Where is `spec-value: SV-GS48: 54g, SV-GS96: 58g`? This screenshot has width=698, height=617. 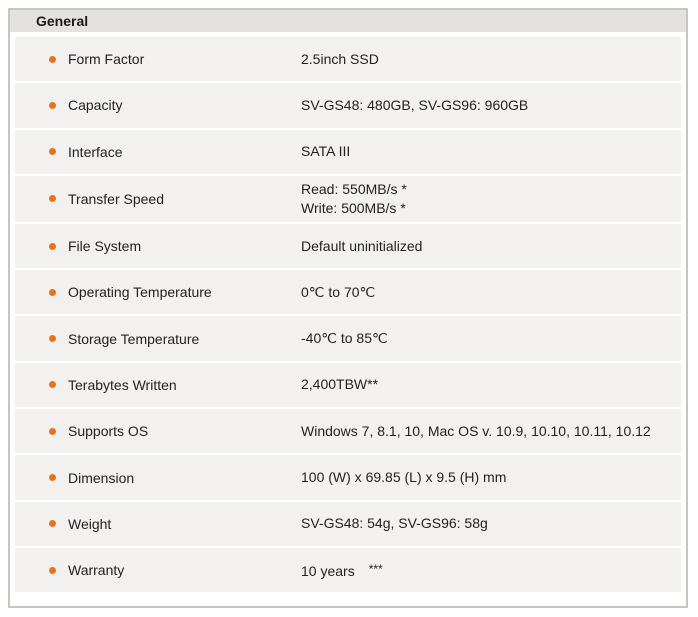 spec-value: SV-GS48: 54g, SV-GS96: 58g is located at coordinates (394, 523).